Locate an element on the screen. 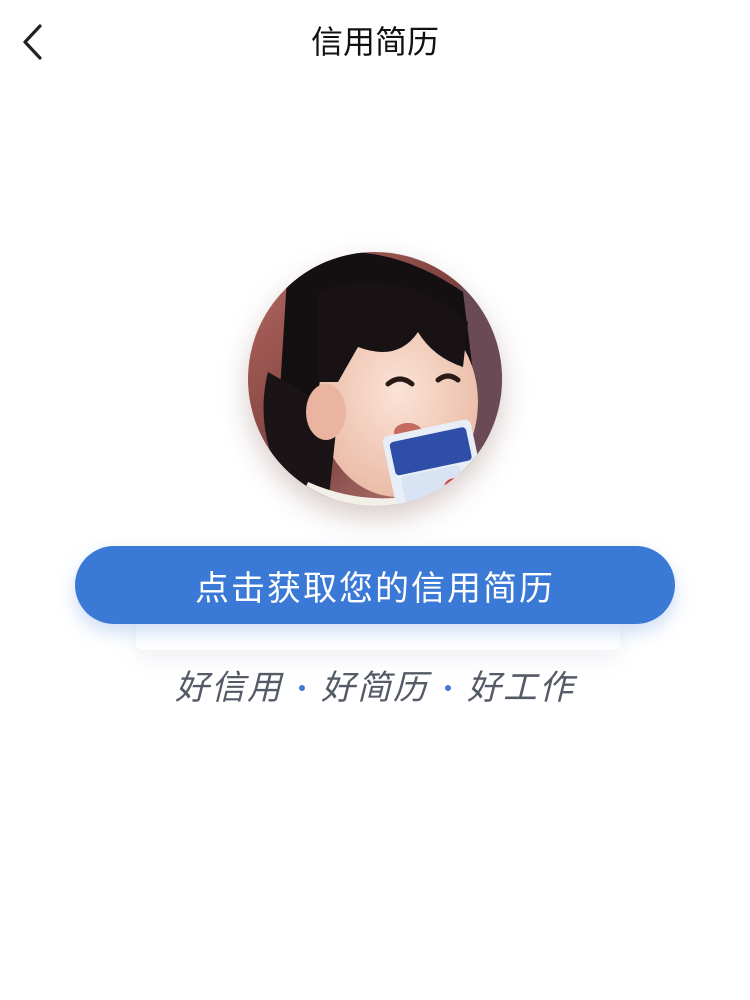 This screenshot has height=1000, width=750. get-credit-resume-button: 点击获取您的信用简历 is located at coordinates (375, 585).